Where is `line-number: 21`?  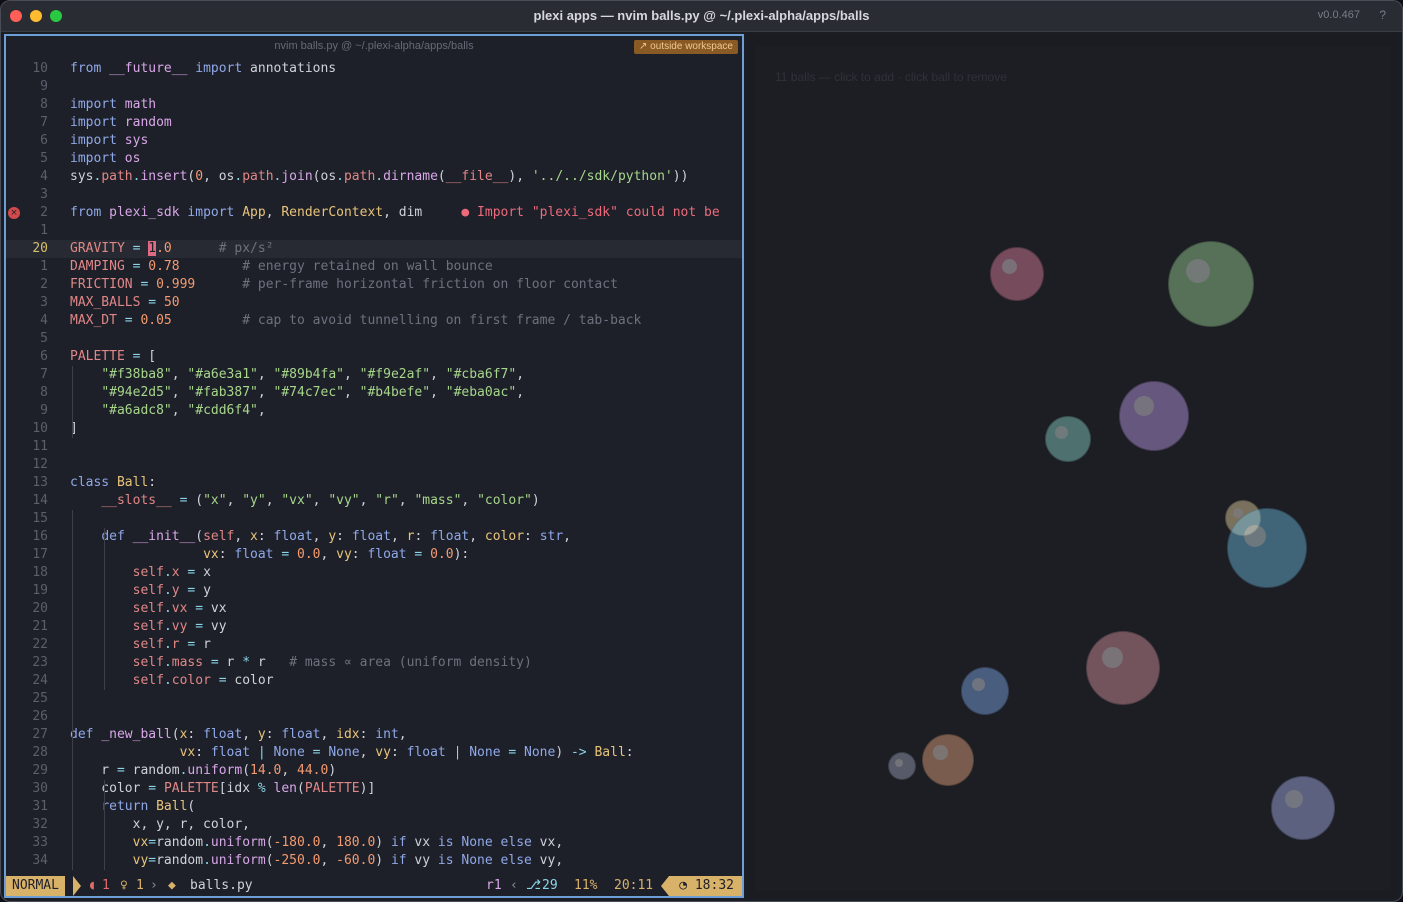
line-number: 21 is located at coordinates (40, 626).